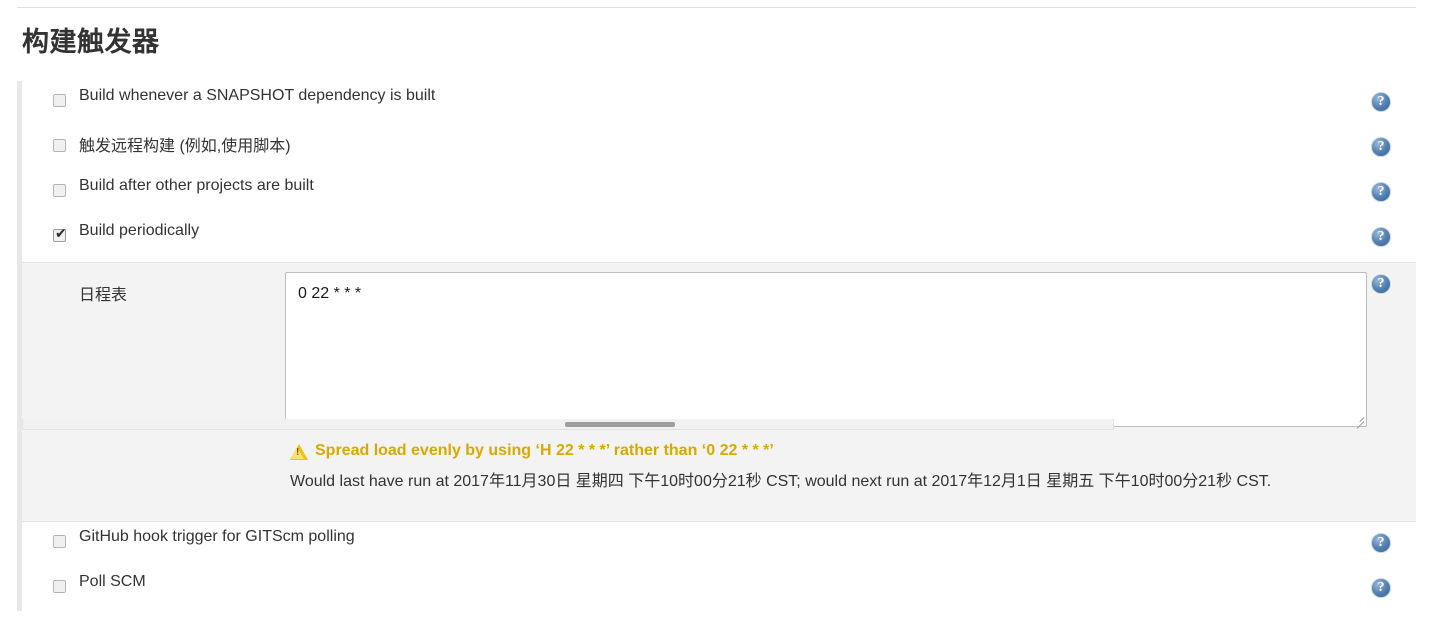  I want to click on schedule-indent-bar, so click(19, 393).